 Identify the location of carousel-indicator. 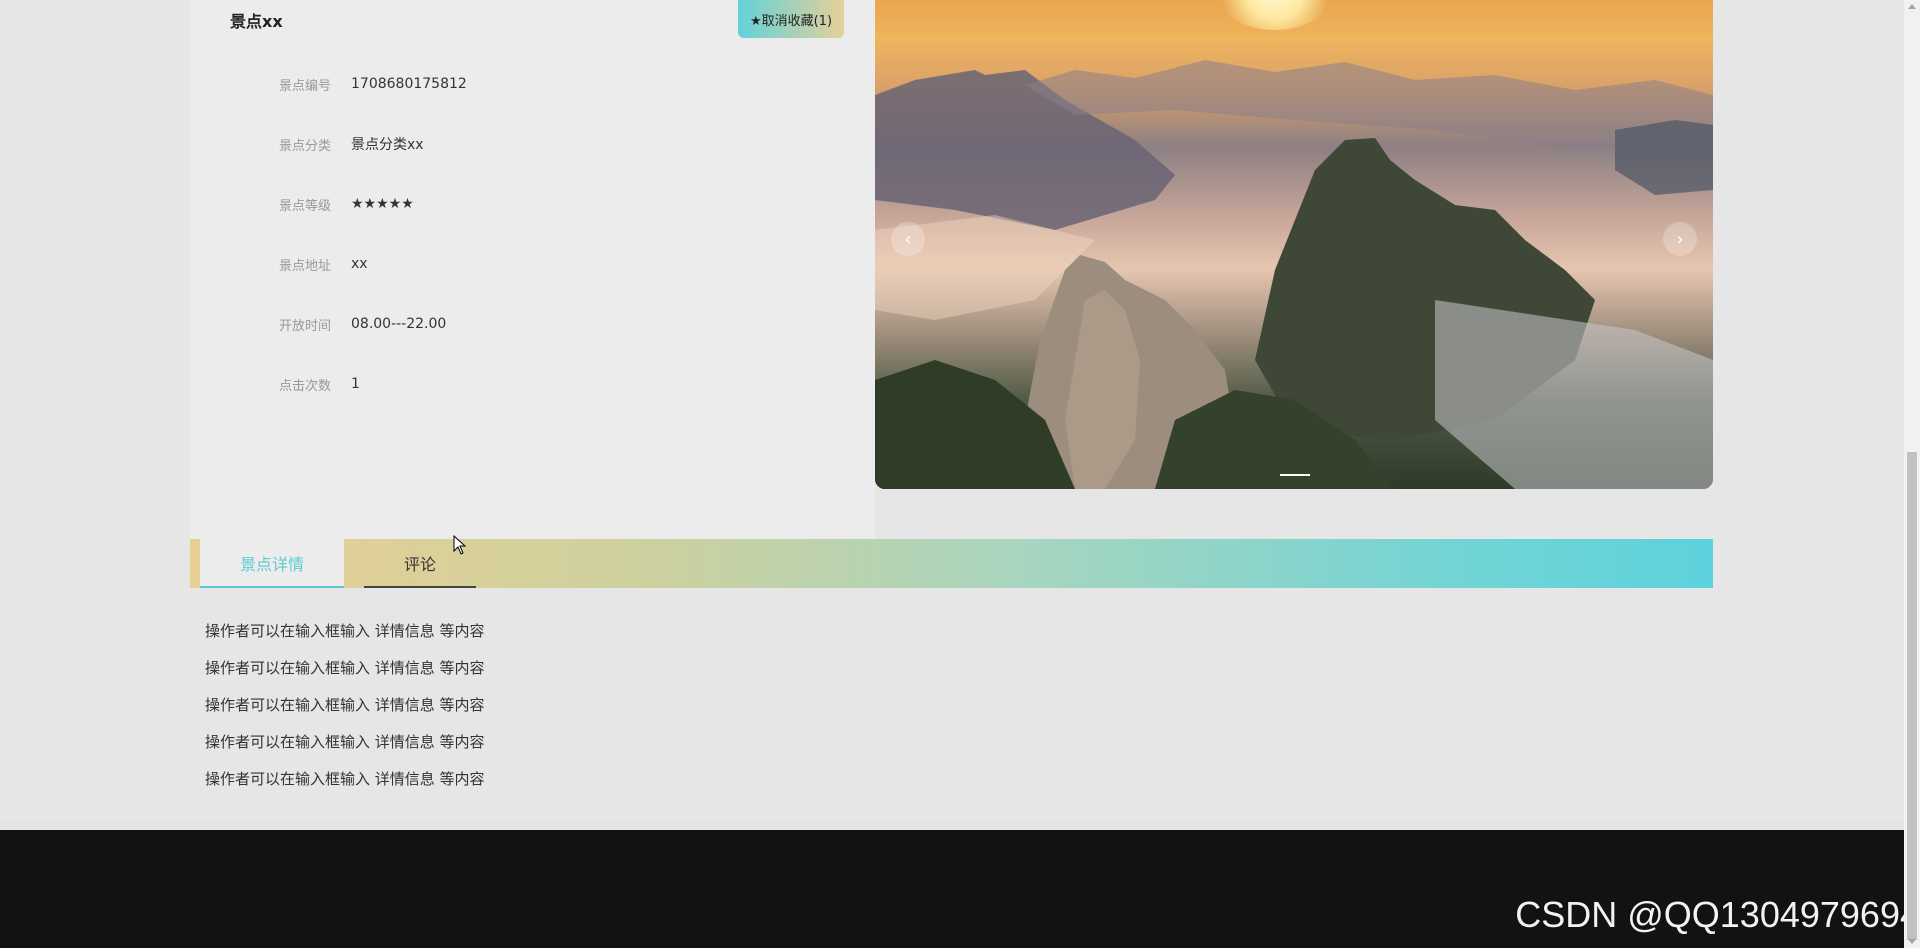
(1295, 475).